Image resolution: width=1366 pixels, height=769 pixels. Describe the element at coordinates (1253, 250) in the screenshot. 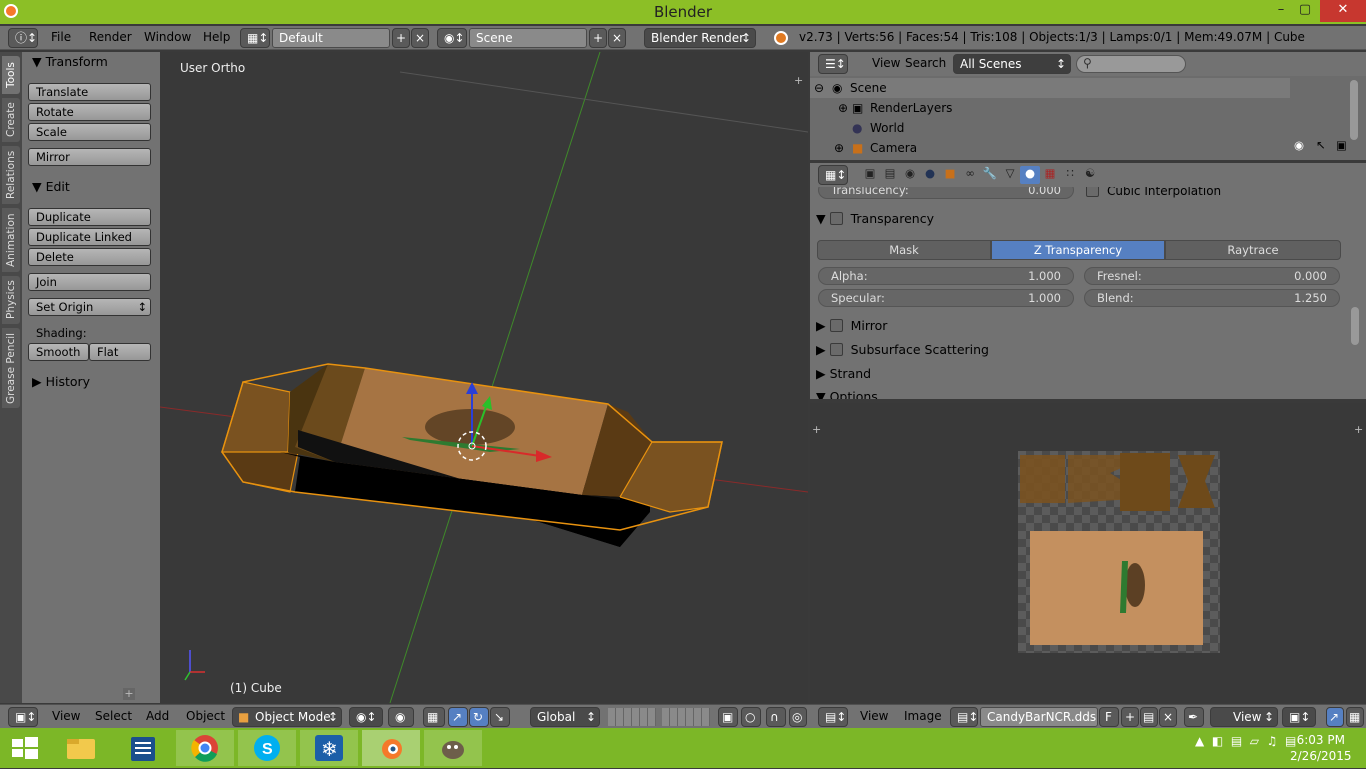

I see `mode-raytrace-button: Raytrace` at that location.